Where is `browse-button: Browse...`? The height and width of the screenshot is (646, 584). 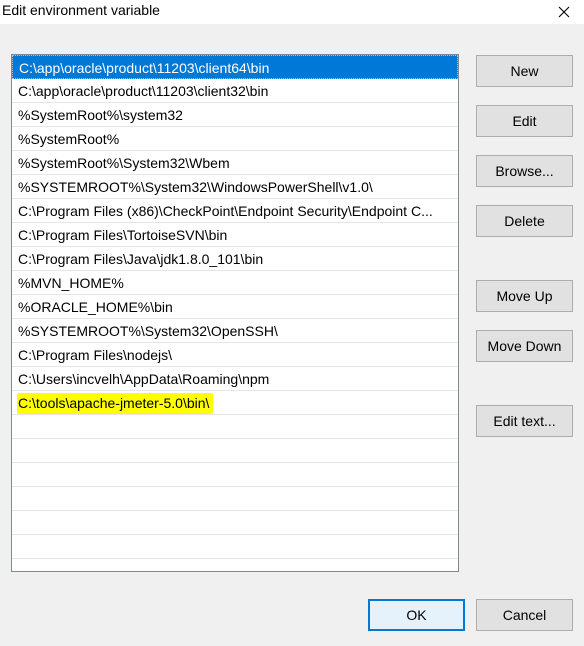 browse-button: Browse... is located at coordinates (524, 171).